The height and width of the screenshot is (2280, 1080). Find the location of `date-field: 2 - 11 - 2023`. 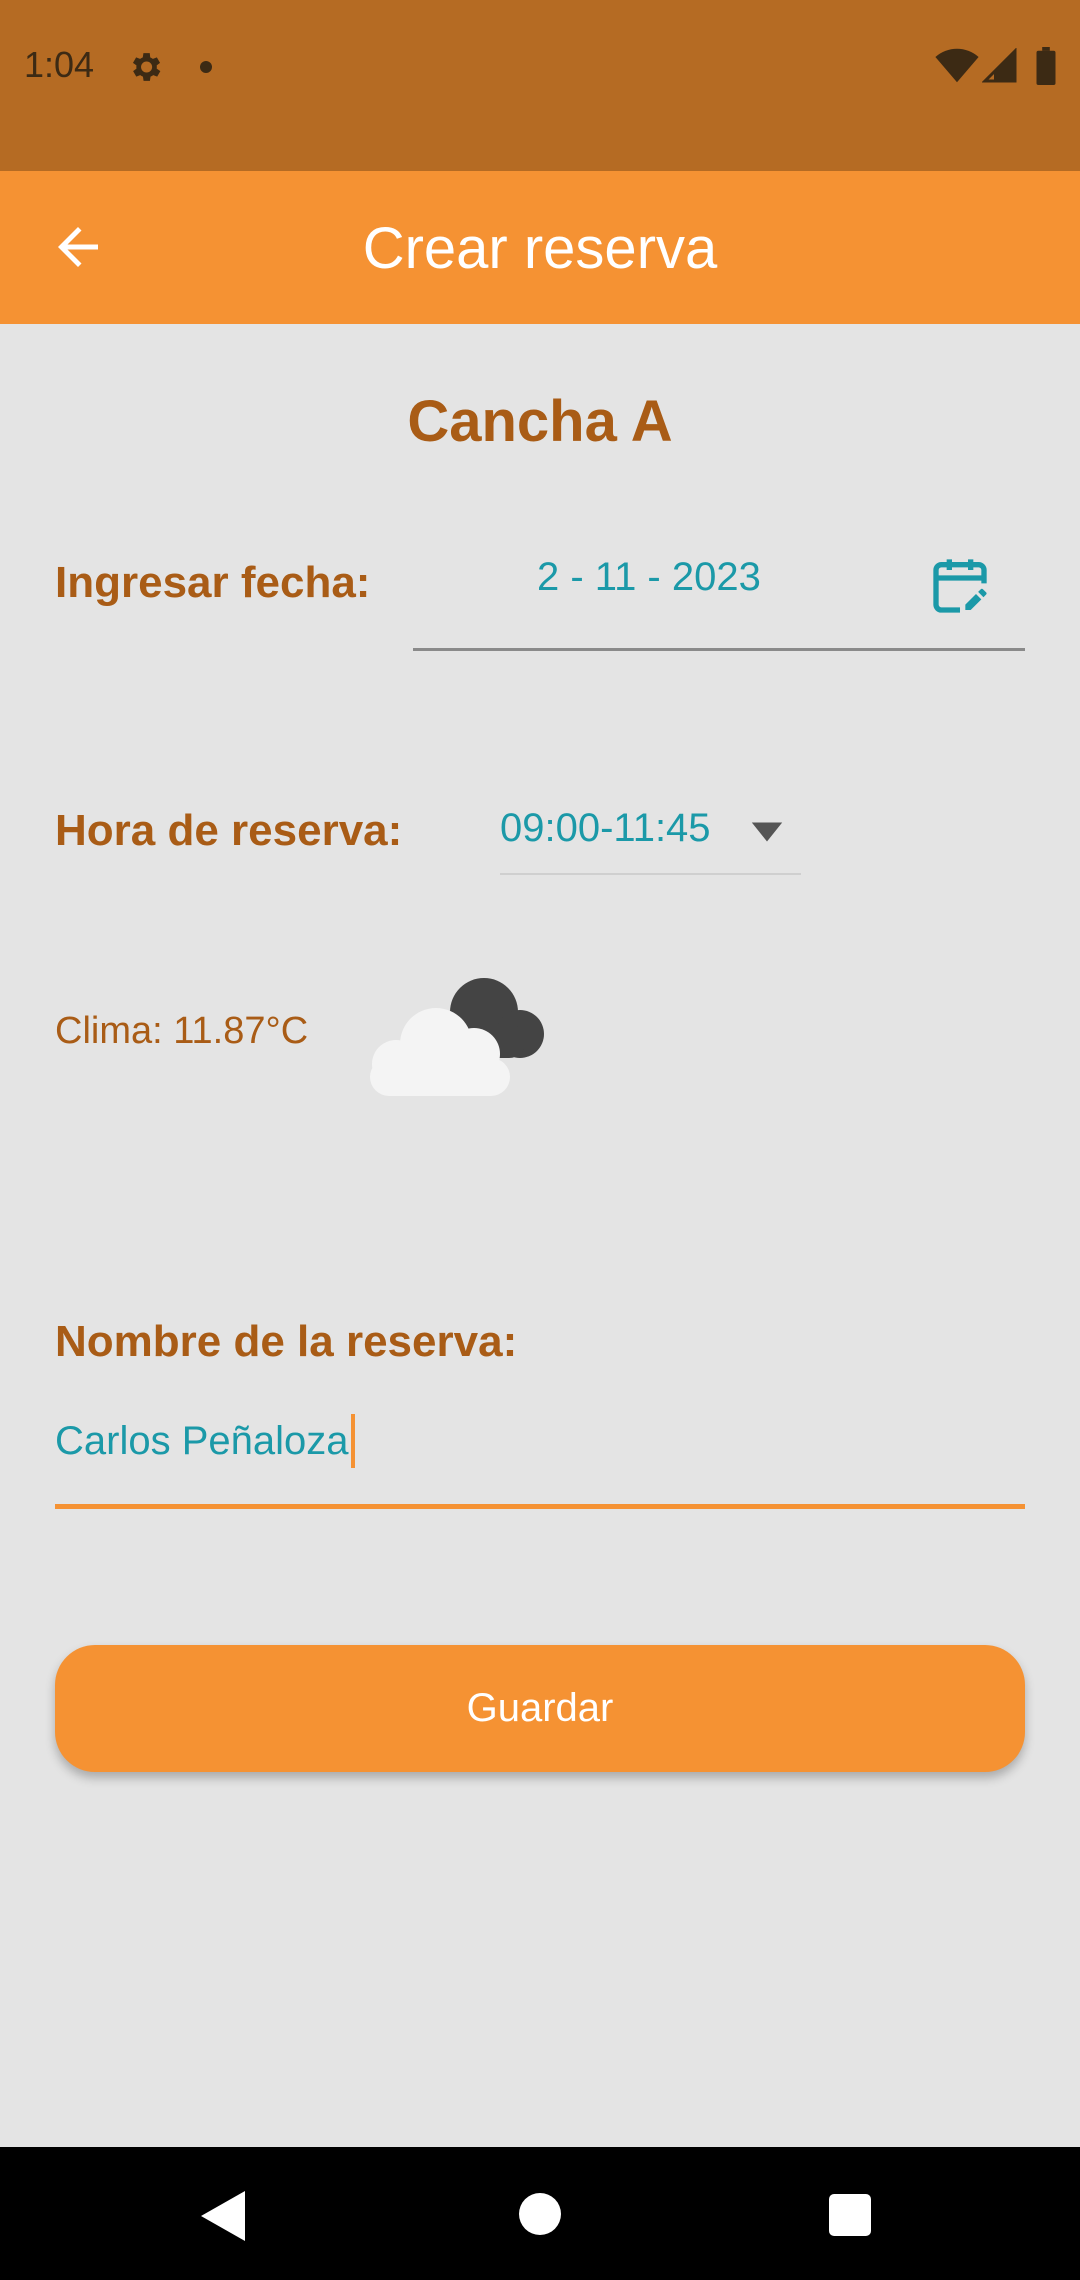

date-field: 2 - 11 - 2023 is located at coordinates (649, 577).